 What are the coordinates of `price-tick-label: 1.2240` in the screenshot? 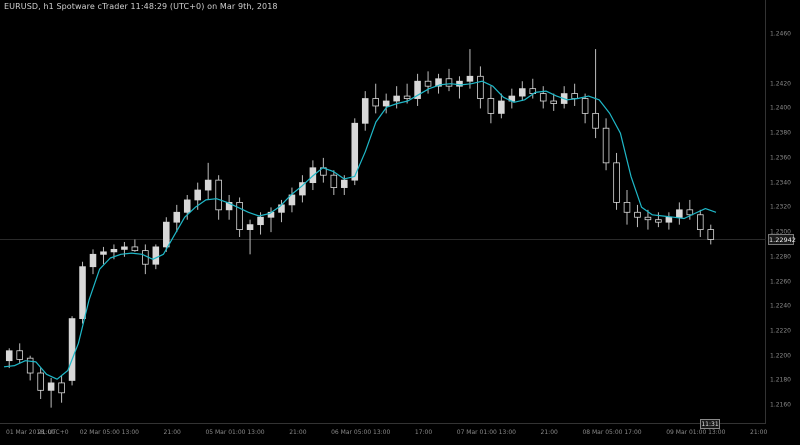 It's located at (780, 306).